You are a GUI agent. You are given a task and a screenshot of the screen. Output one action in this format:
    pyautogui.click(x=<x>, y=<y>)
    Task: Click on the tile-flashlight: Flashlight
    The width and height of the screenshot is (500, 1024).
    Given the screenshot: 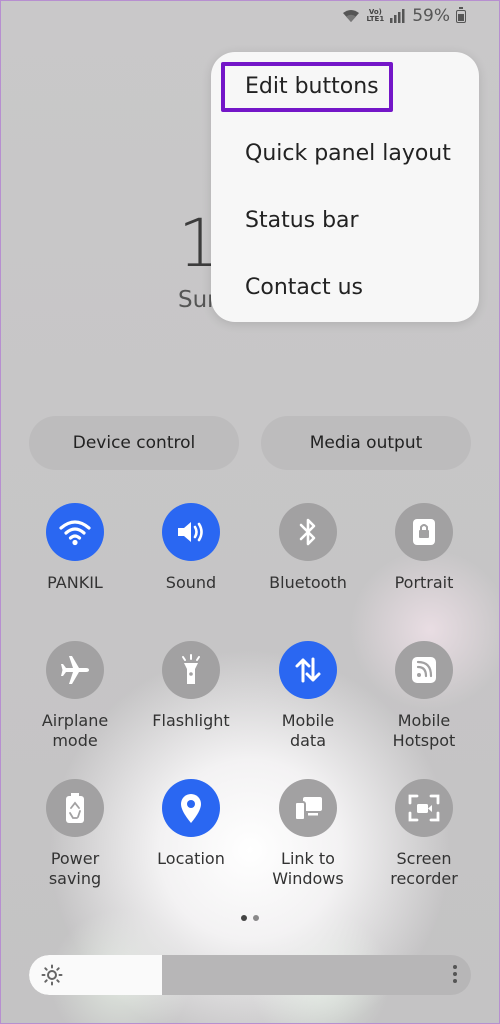 What is the action you would take?
    pyautogui.click(x=191, y=686)
    